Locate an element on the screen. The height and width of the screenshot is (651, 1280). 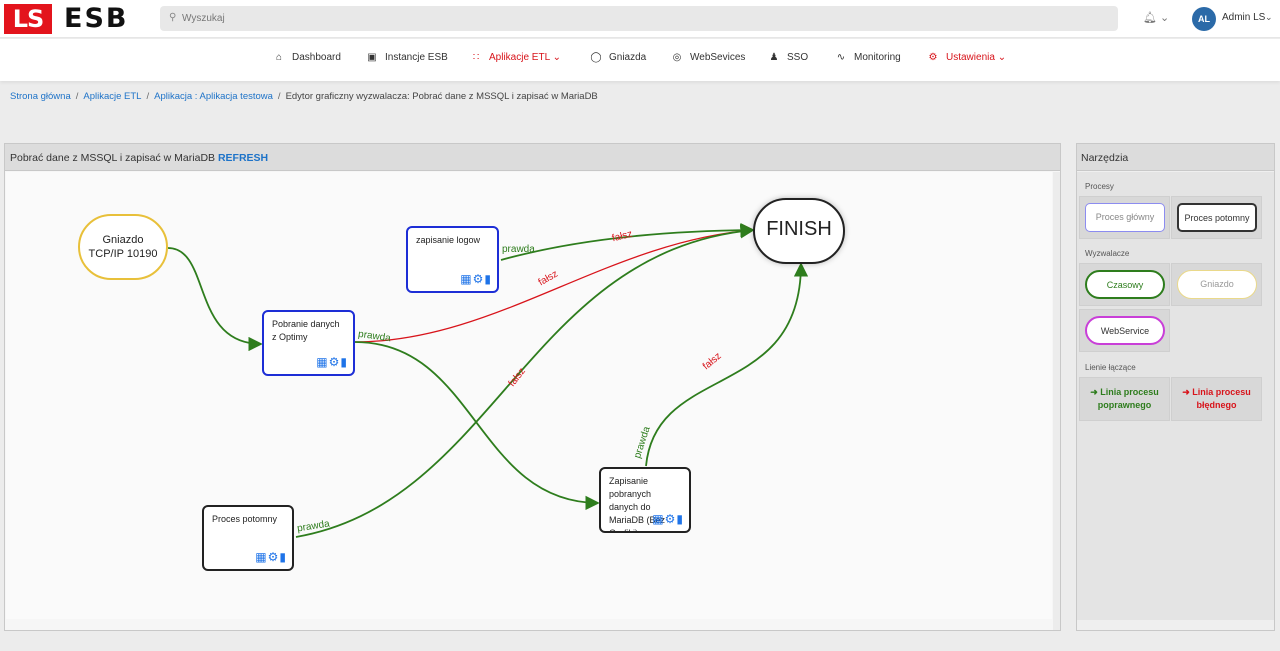
nav-label: Gniazda is located at coordinates (628, 57).